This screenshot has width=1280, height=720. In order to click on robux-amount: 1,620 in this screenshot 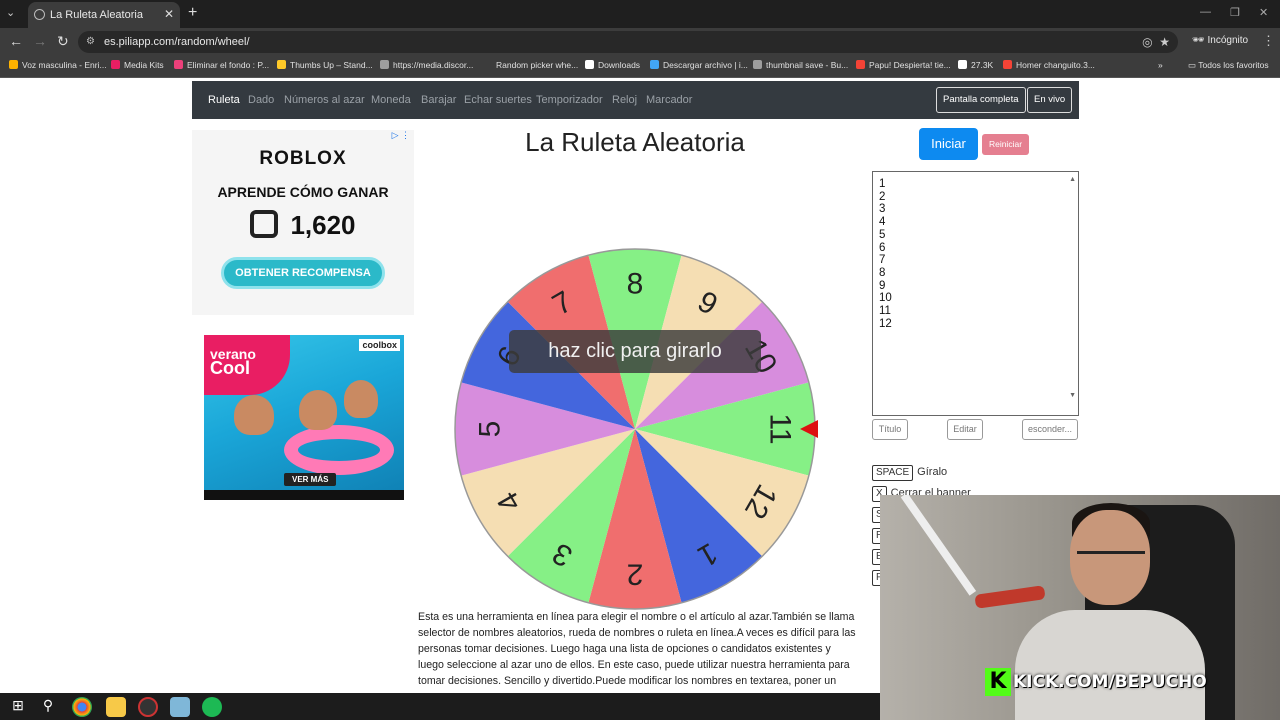, I will do `click(303, 225)`.